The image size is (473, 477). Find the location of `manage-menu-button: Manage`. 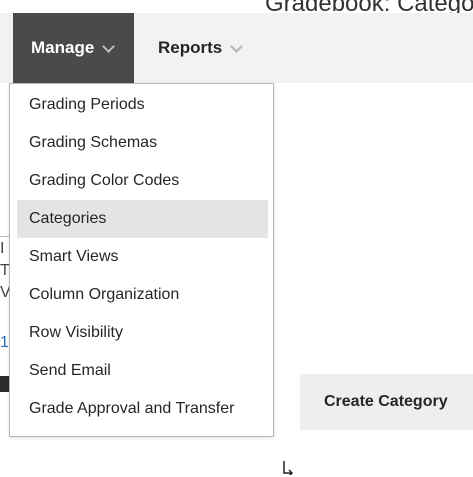

manage-menu-button: Manage is located at coordinates (73, 48).